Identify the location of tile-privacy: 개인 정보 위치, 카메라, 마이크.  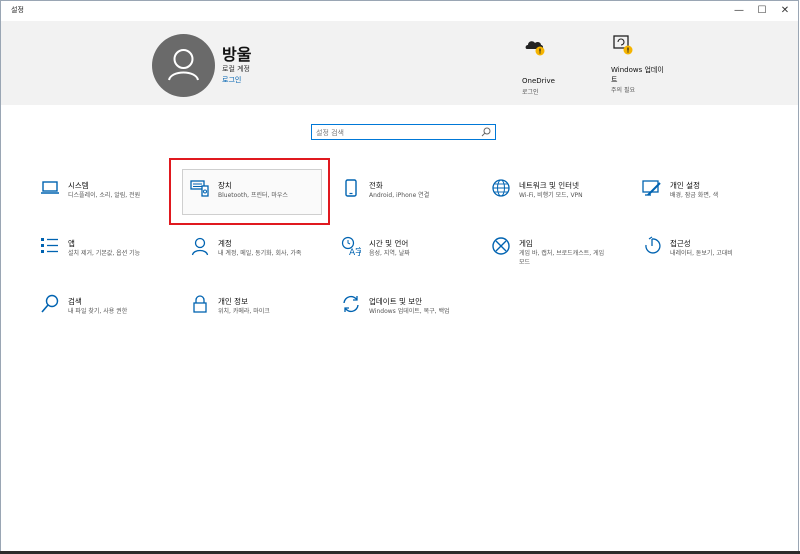
(252, 309).